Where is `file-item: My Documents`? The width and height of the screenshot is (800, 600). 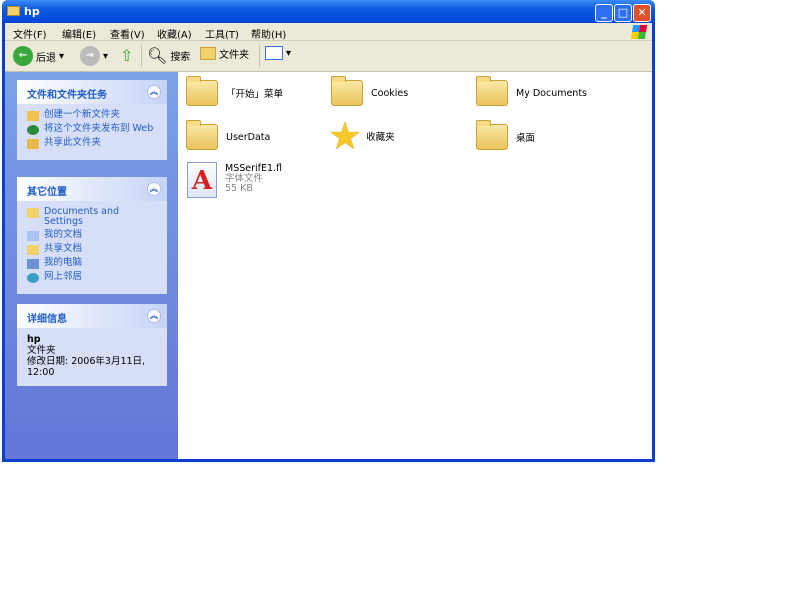 file-item: My Documents is located at coordinates (532, 91).